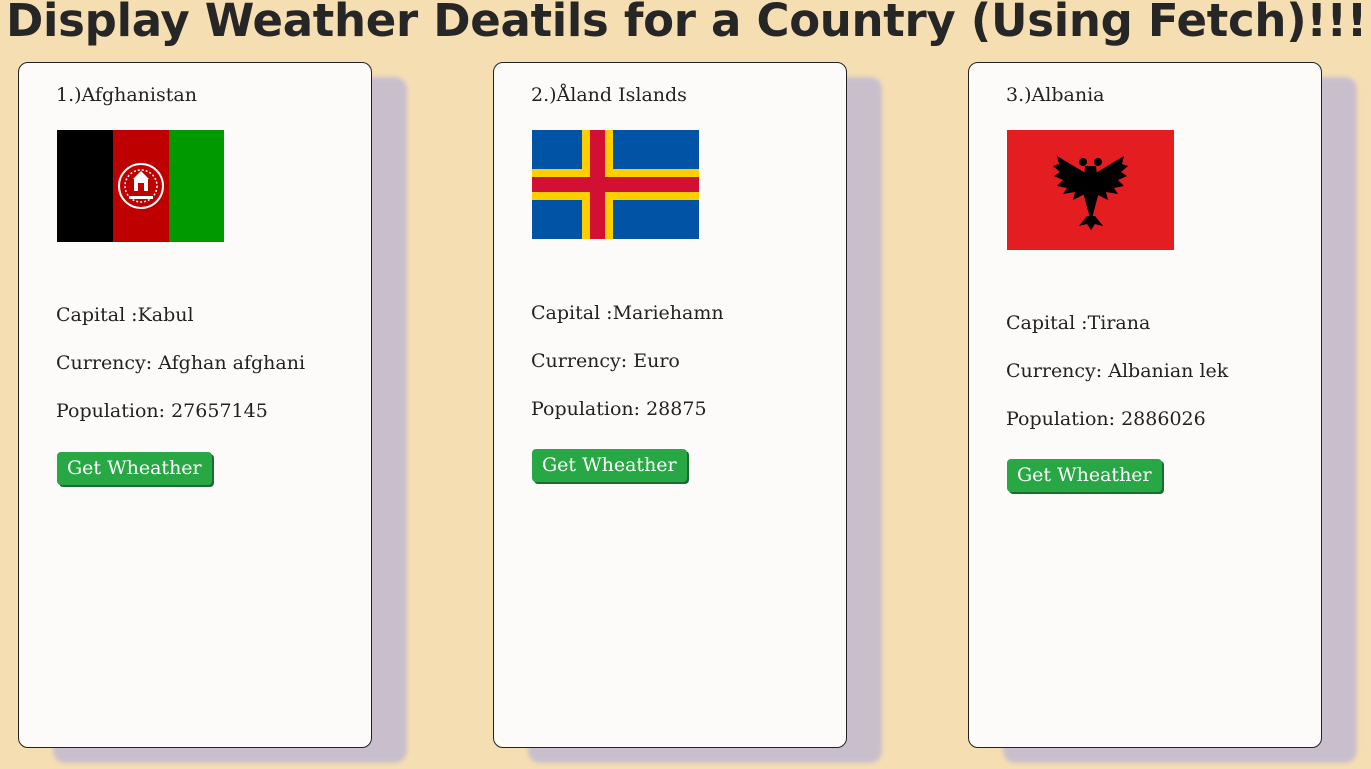 The height and width of the screenshot is (769, 1371). Describe the element at coordinates (1055, 95) in the screenshot. I see `country-name: 3.)Albania` at that location.